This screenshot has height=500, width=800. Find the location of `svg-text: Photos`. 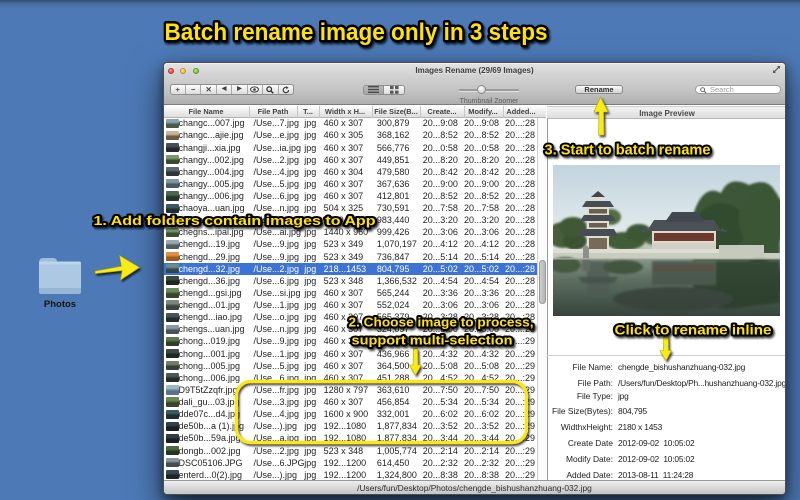

svg-text: Photos is located at coordinates (60, 304).